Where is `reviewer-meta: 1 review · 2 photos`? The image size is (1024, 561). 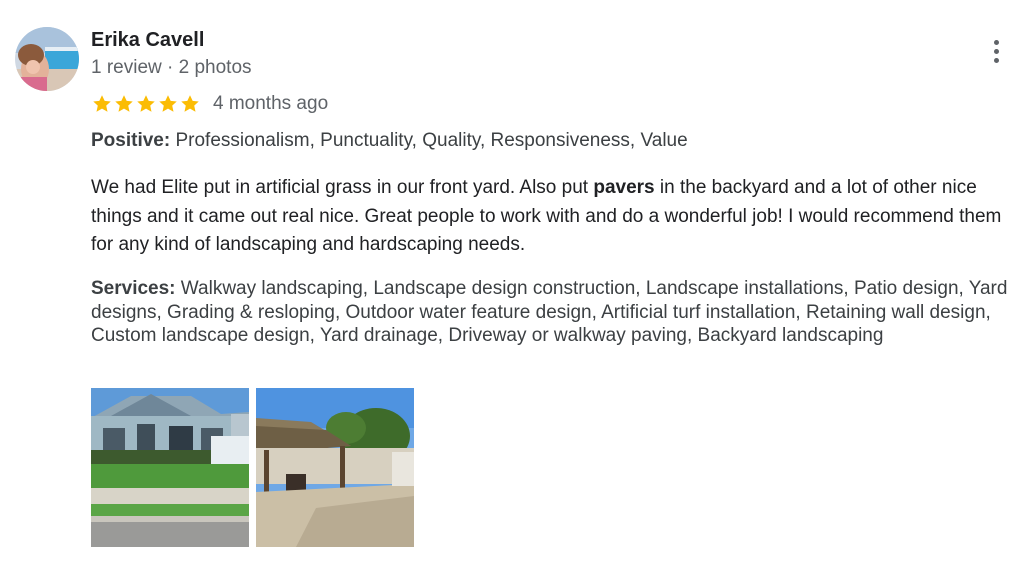 reviewer-meta: 1 review · 2 photos is located at coordinates (171, 67).